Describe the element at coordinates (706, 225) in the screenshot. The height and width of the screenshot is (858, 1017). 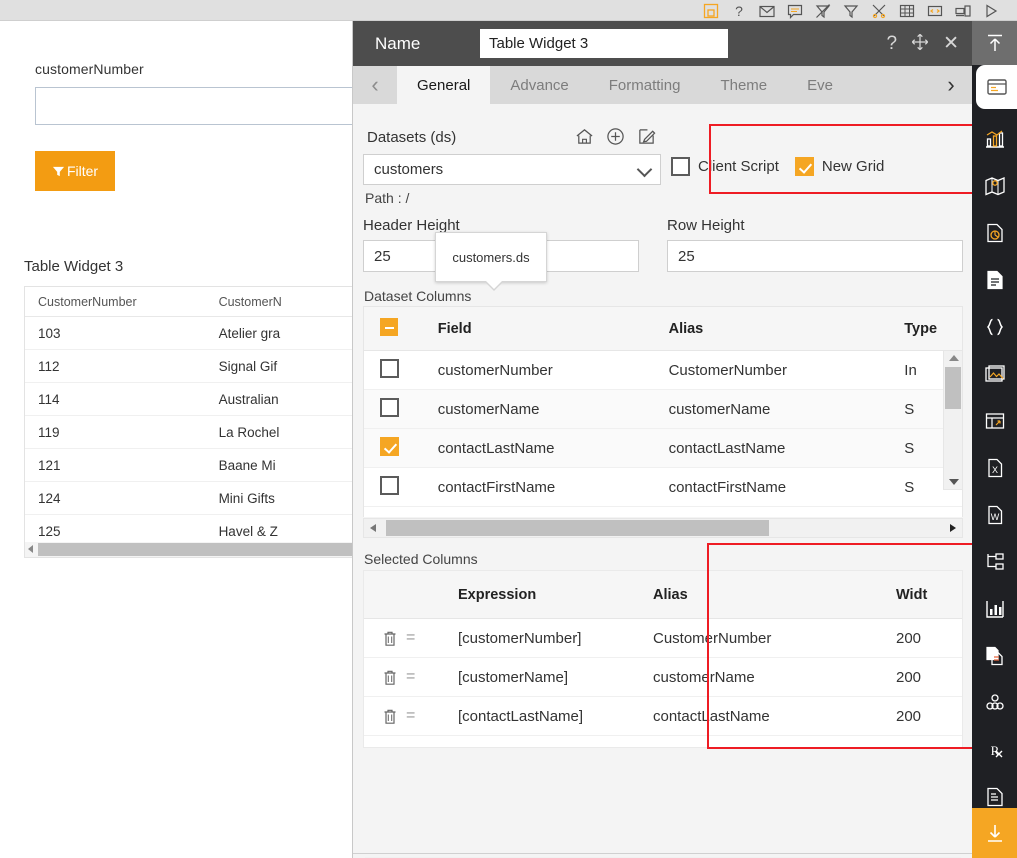
I see `row-height-label: Row Height` at that location.